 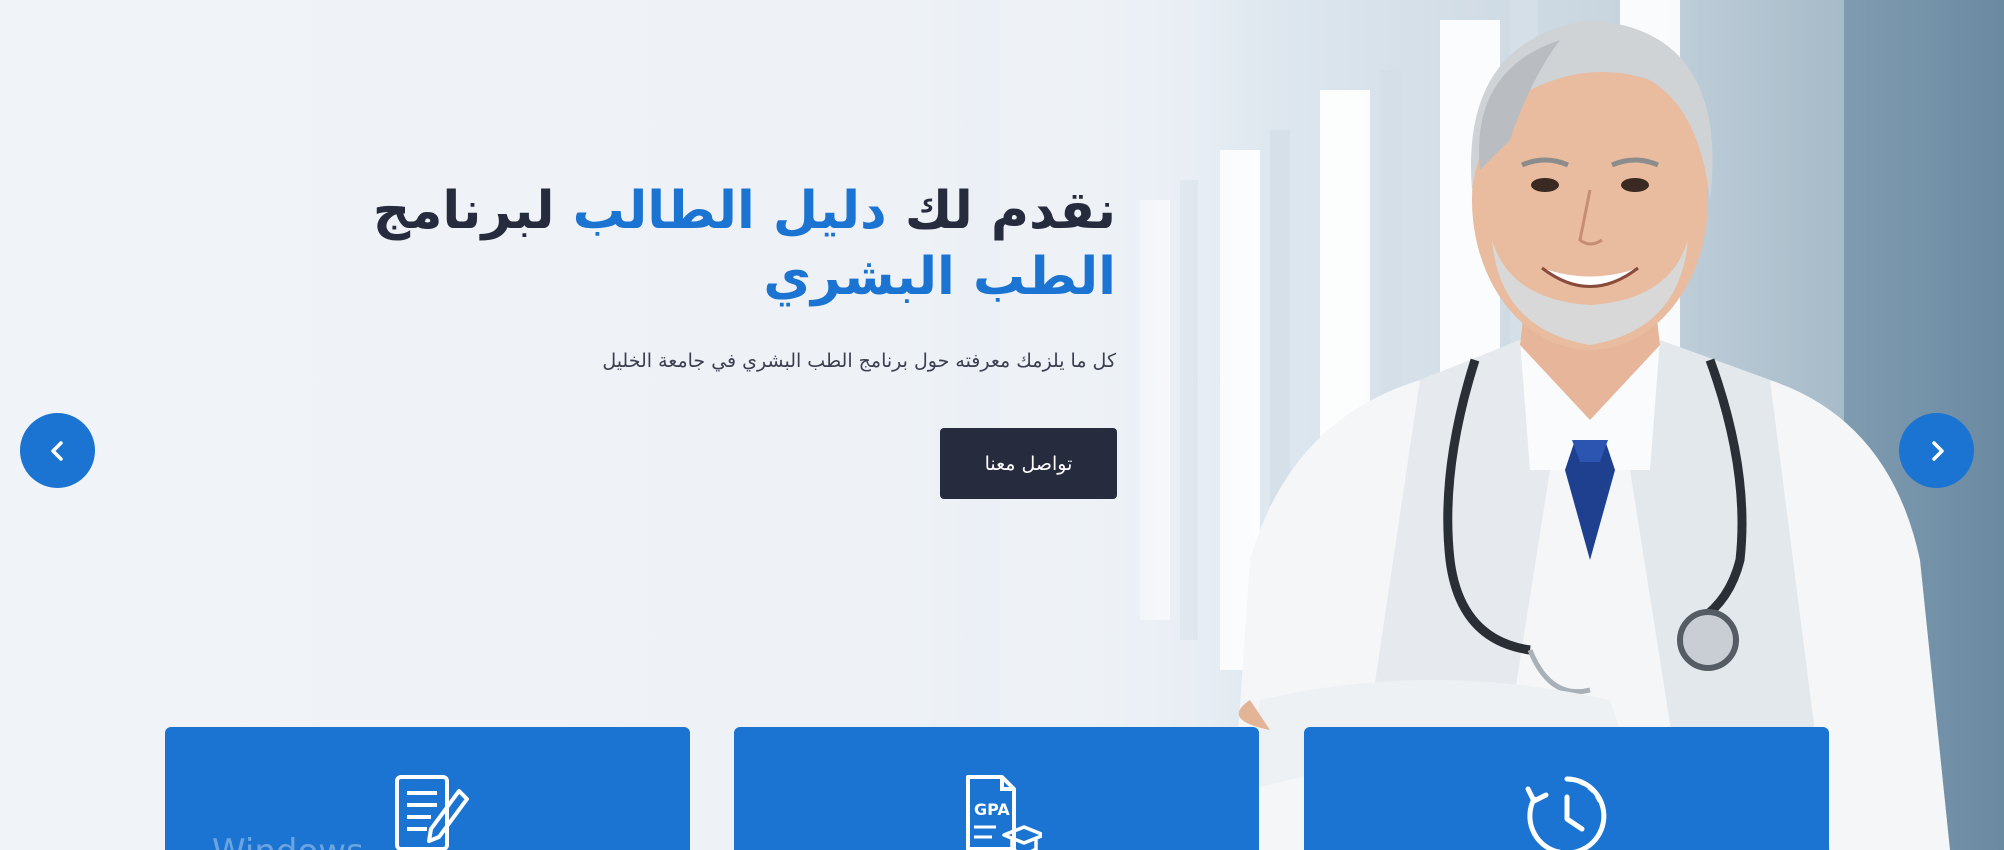 I want to click on svg-text: GPA, so click(x=992, y=809).